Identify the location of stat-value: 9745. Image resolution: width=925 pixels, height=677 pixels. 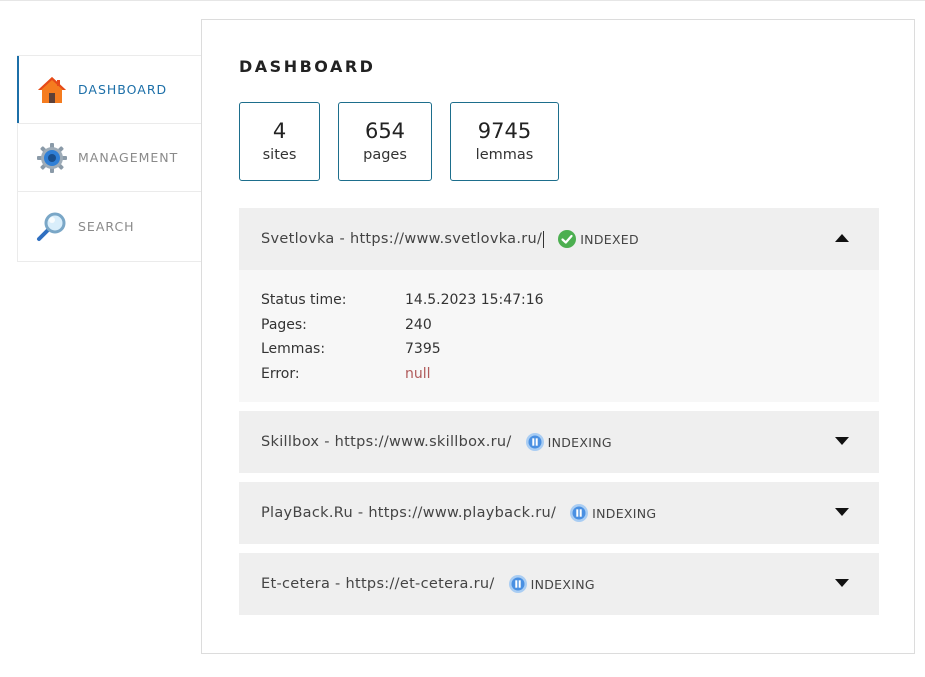
(504, 130).